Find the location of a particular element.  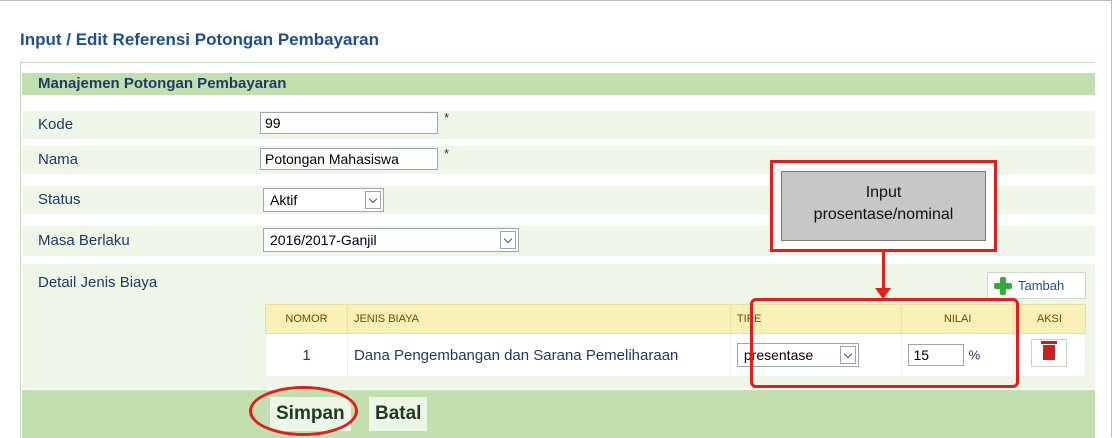

annotation-line-2: prosentase/nominal is located at coordinates (883, 214).